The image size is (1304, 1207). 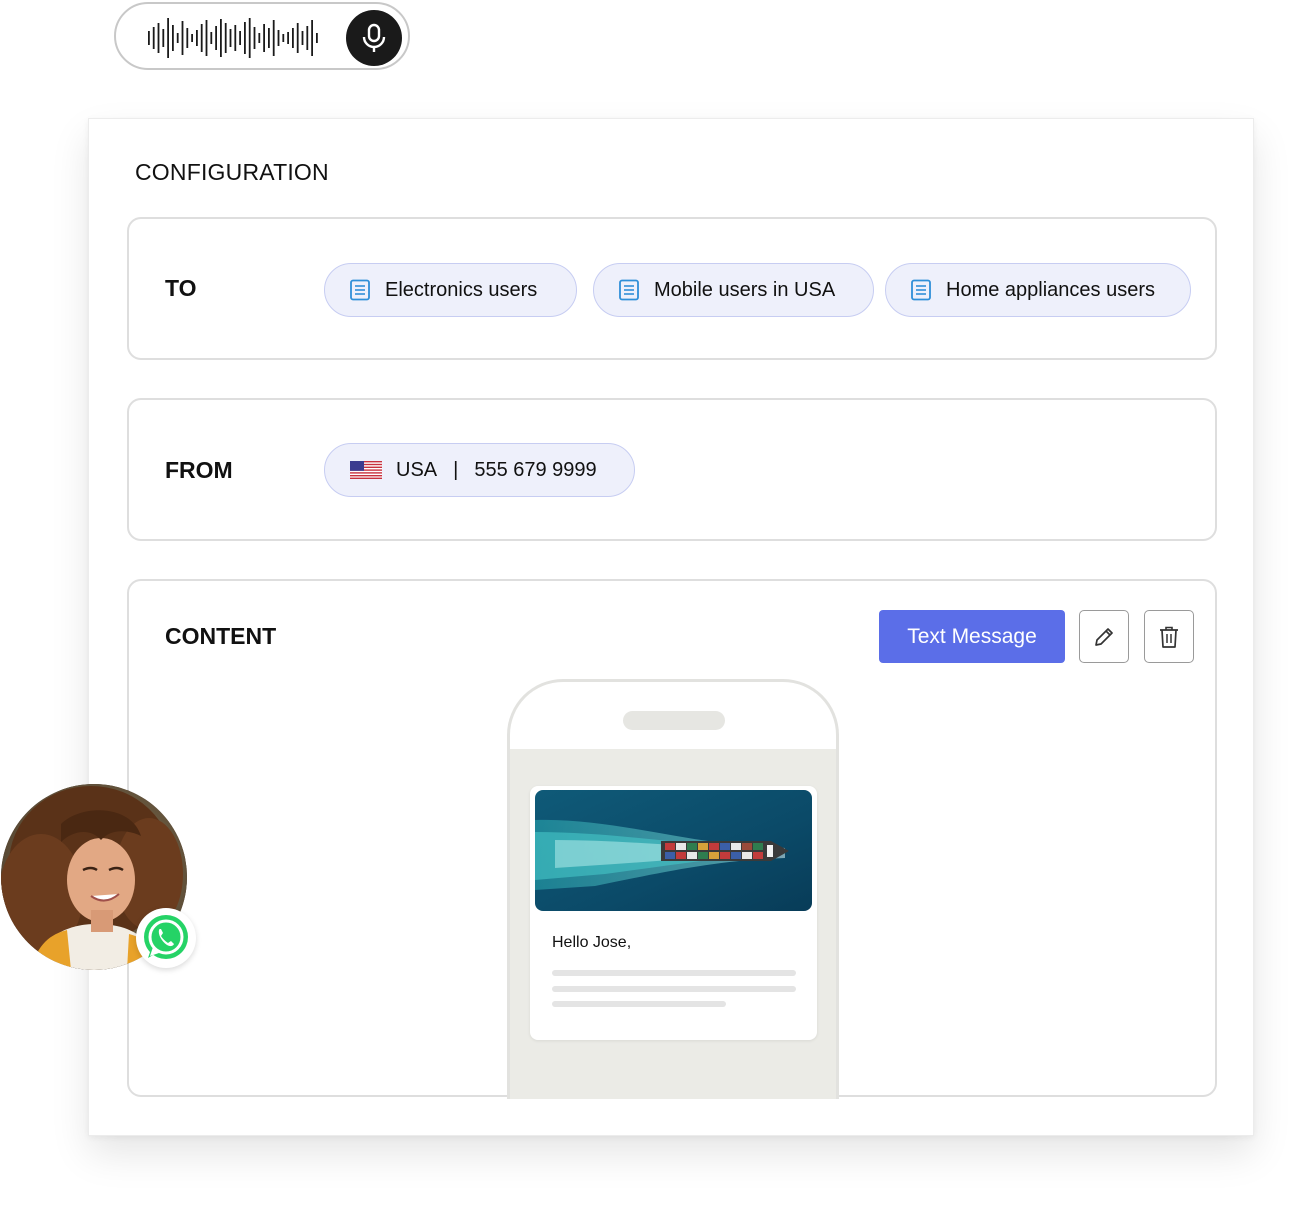 I want to click on recipient-chip-mobile-usa: Mobile users in USA, so click(x=733, y=290).